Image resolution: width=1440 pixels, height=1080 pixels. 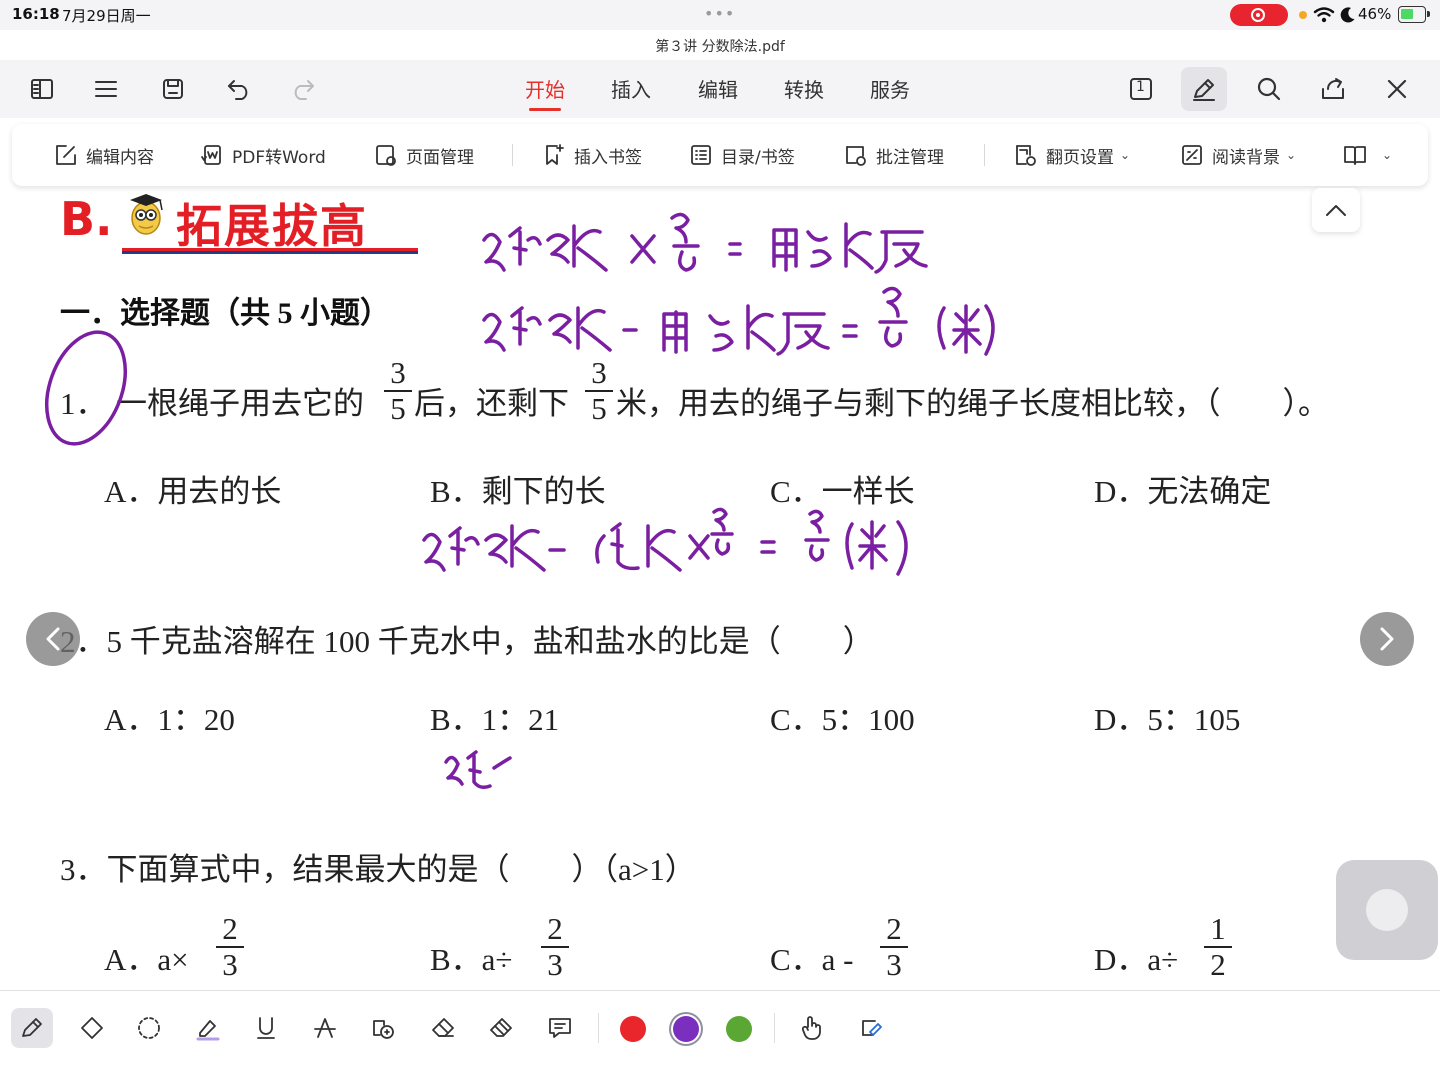 What do you see at coordinates (383, 1028) in the screenshot?
I see `text-box-icon` at bounding box center [383, 1028].